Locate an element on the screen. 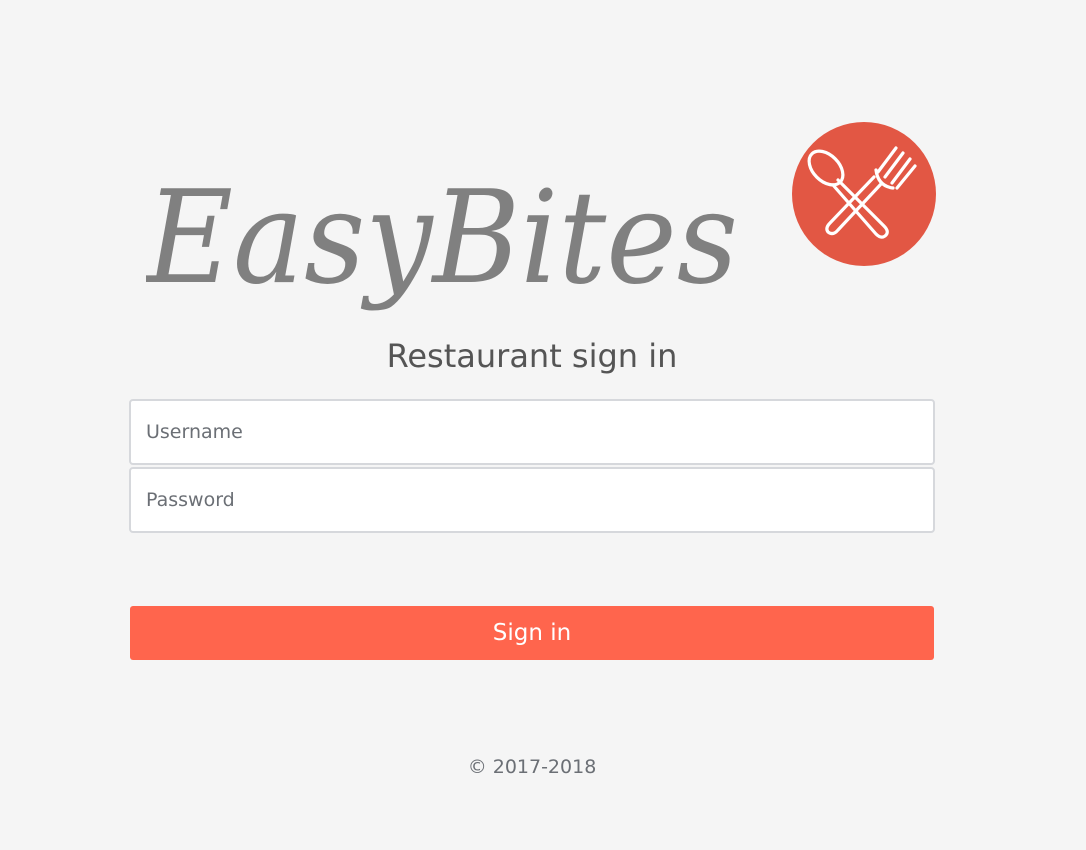  username-input is located at coordinates (532, 432).